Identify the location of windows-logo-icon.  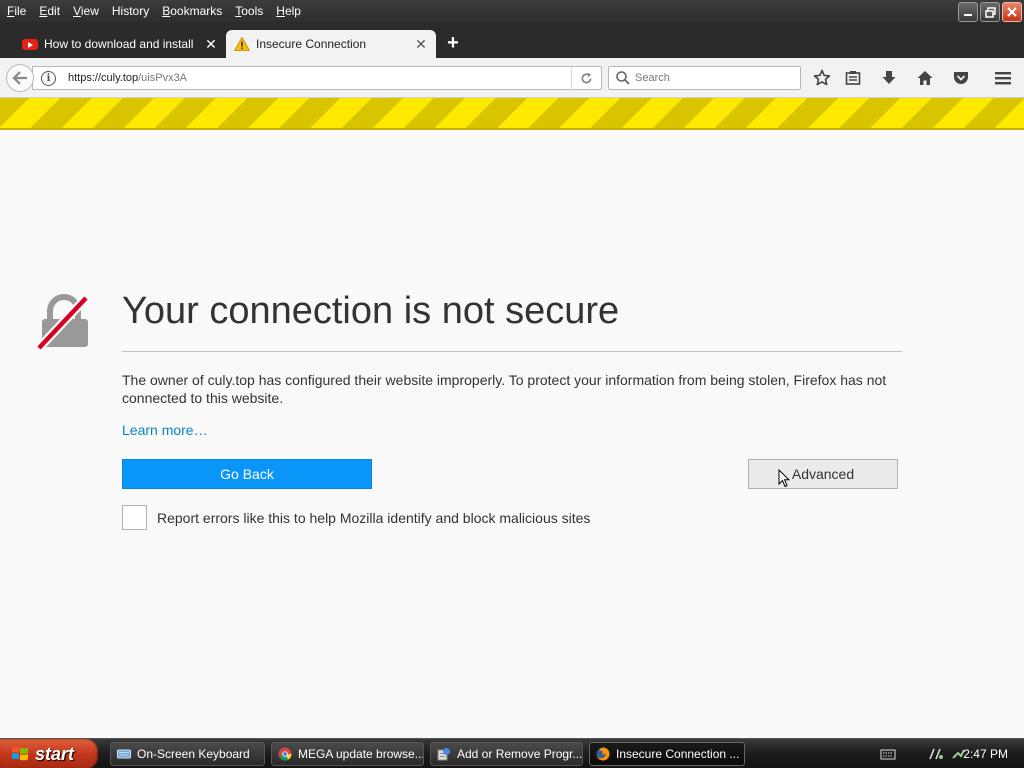
(20, 753).